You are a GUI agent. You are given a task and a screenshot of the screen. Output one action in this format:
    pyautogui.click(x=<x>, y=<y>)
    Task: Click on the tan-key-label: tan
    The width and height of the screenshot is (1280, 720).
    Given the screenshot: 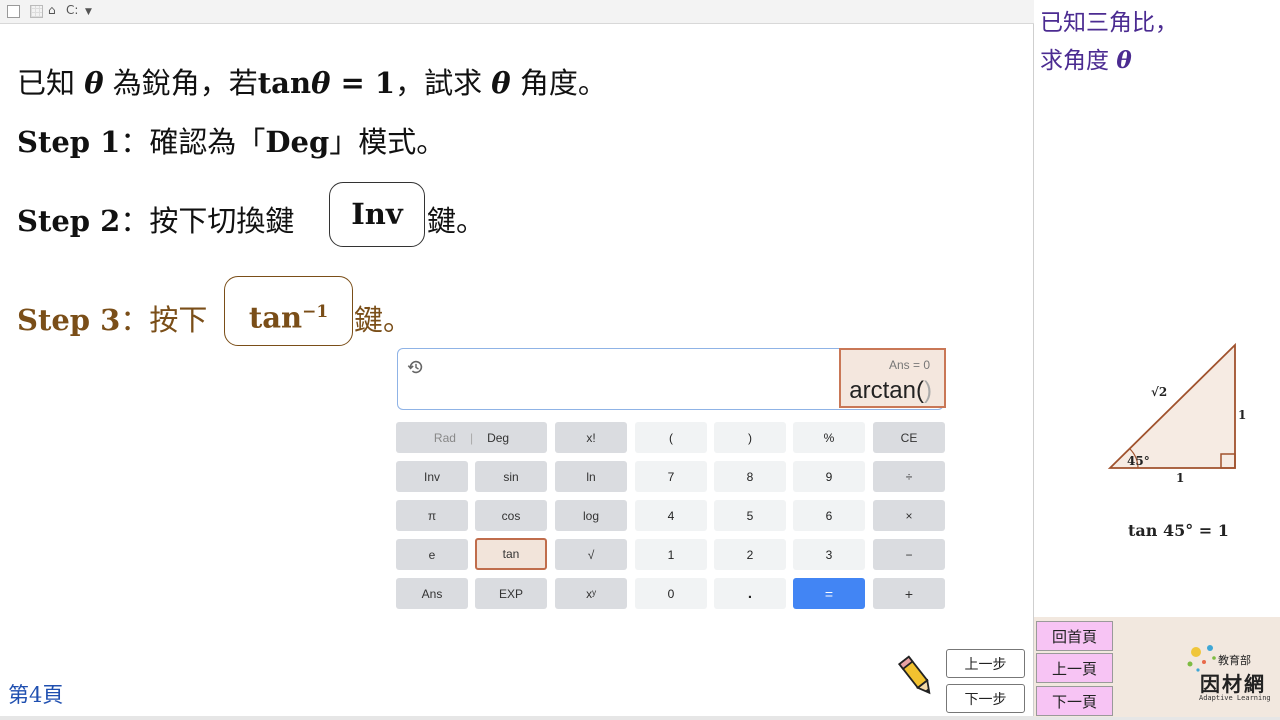 What is the action you would take?
    pyautogui.click(x=275, y=317)
    